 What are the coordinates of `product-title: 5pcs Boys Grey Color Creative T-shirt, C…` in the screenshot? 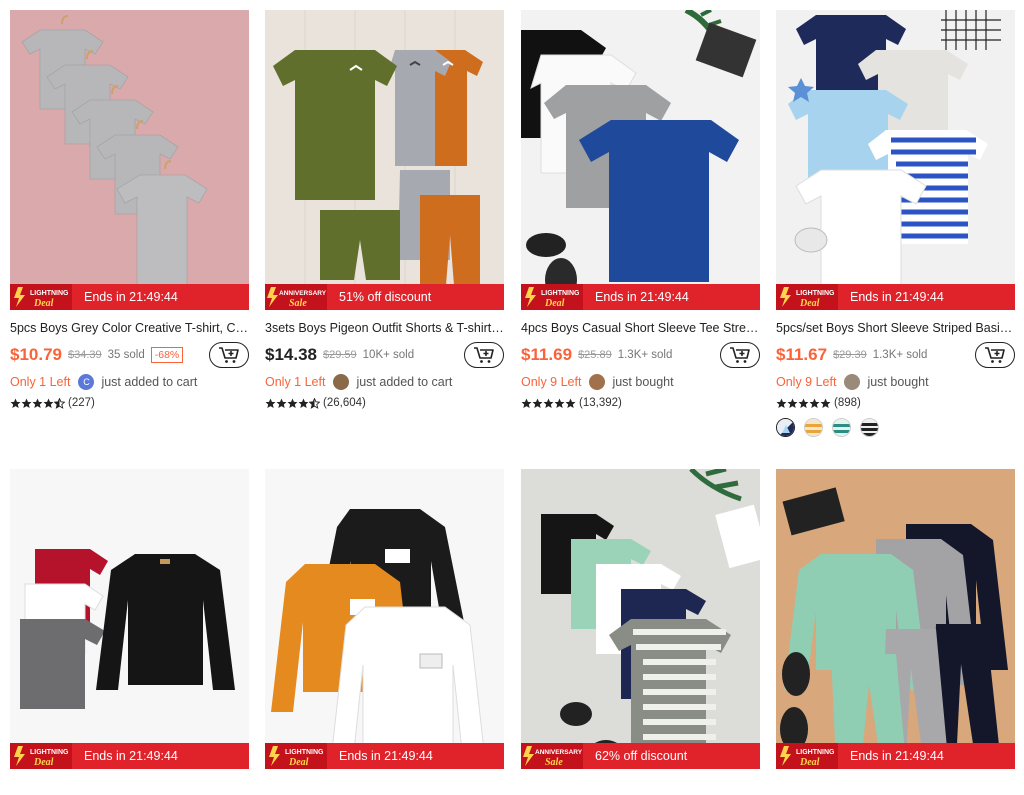 It's located at (129, 328).